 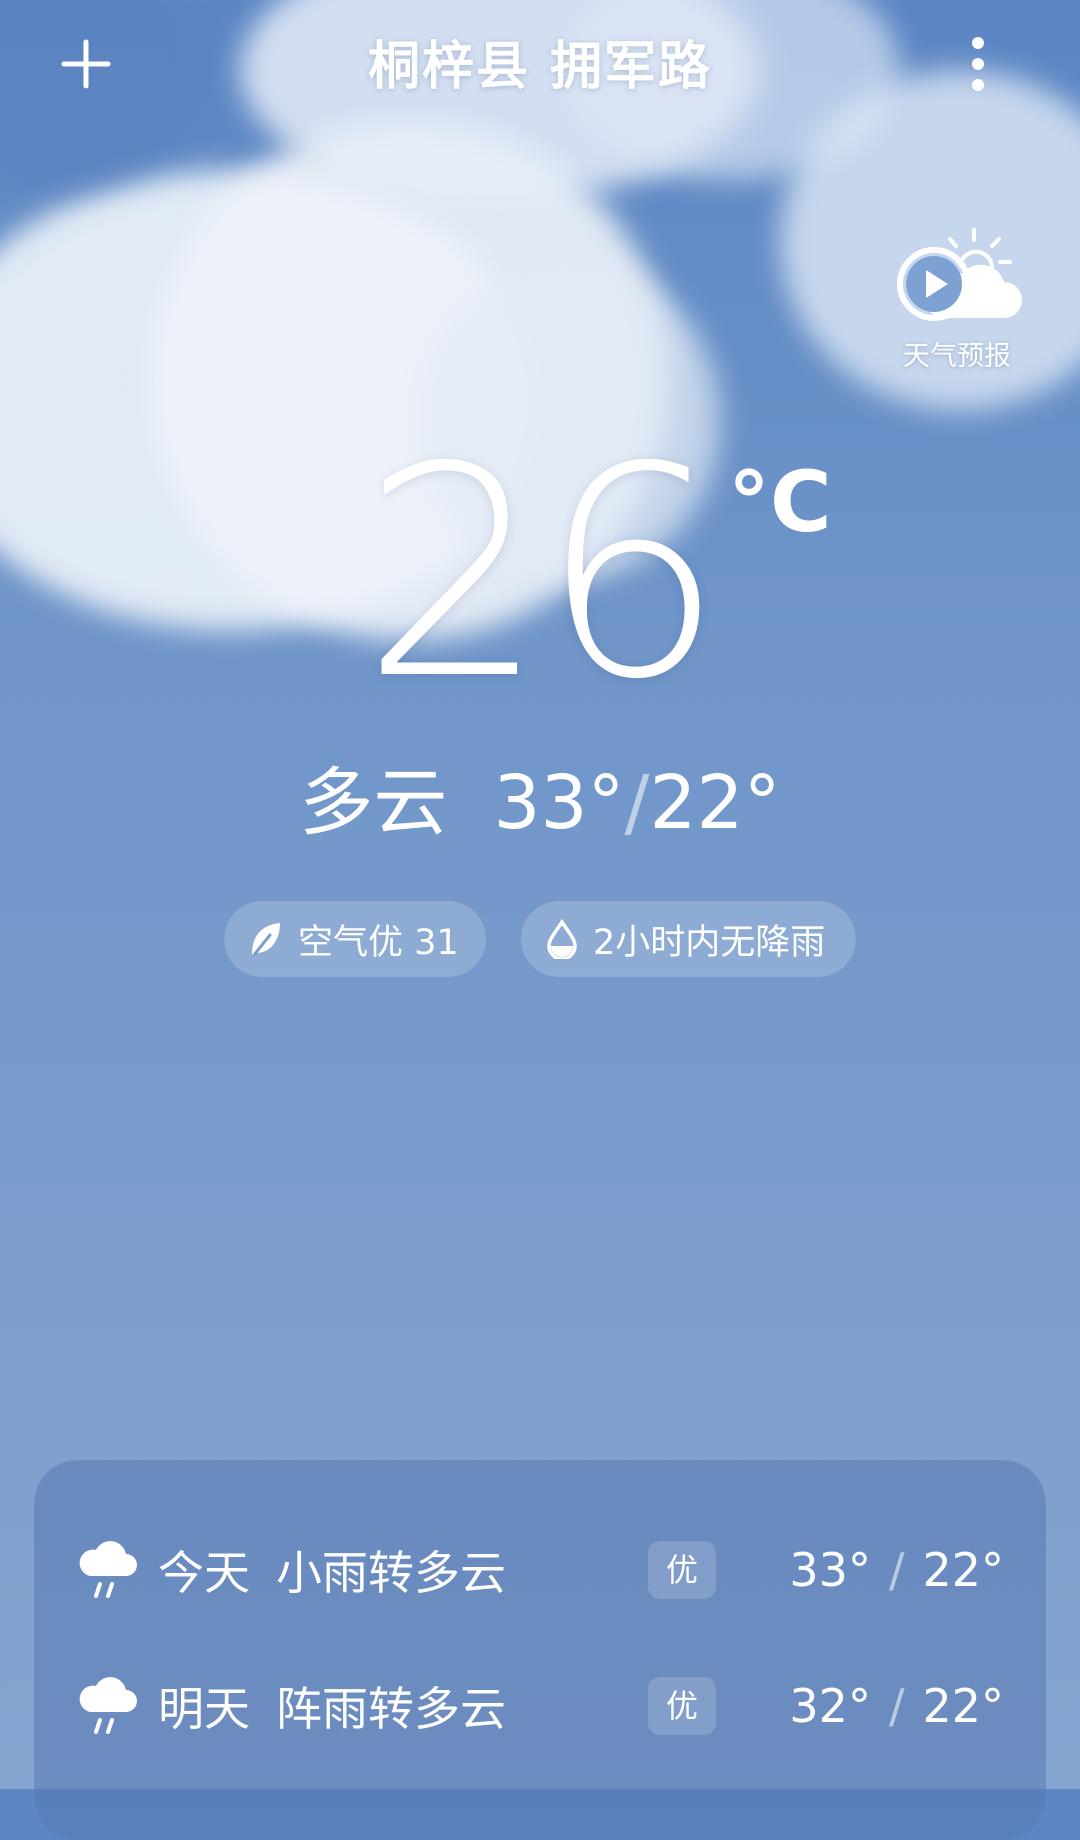 What do you see at coordinates (373, 803) in the screenshot?
I see `current-condition: 多云` at bounding box center [373, 803].